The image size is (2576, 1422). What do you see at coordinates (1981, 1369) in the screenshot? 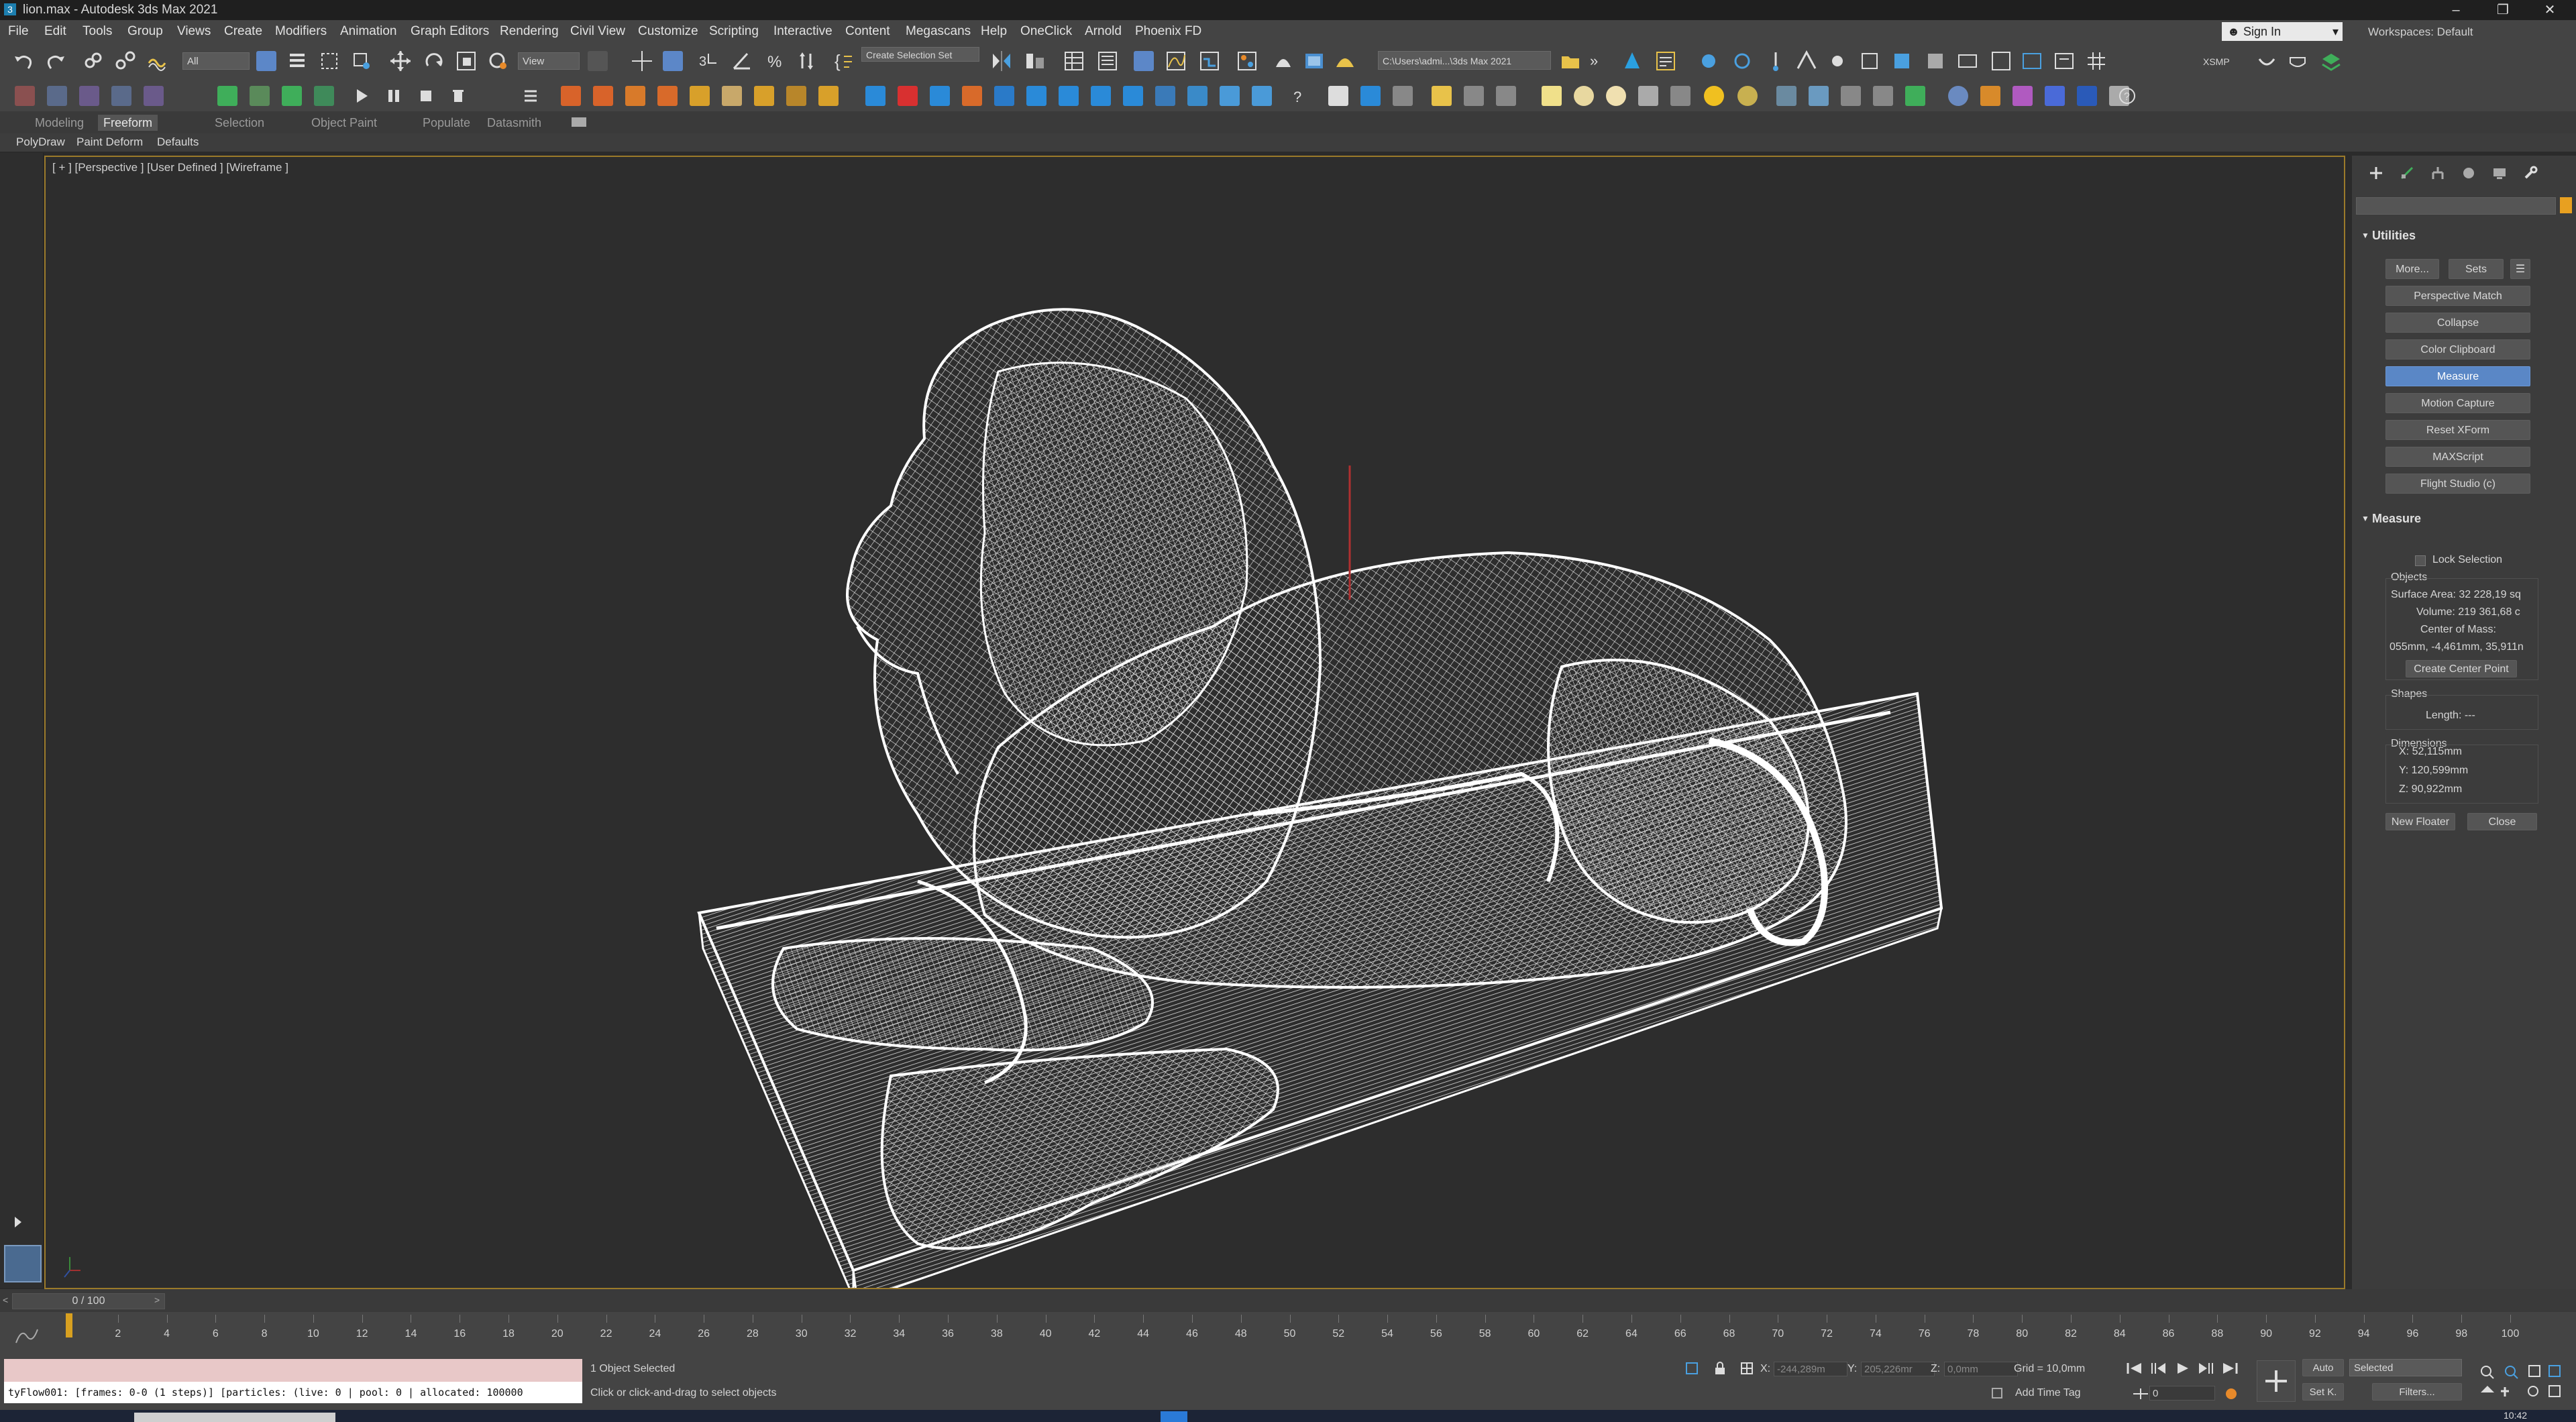
I see `z-coord-field: 0,0mm` at bounding box center [1981, 1369].